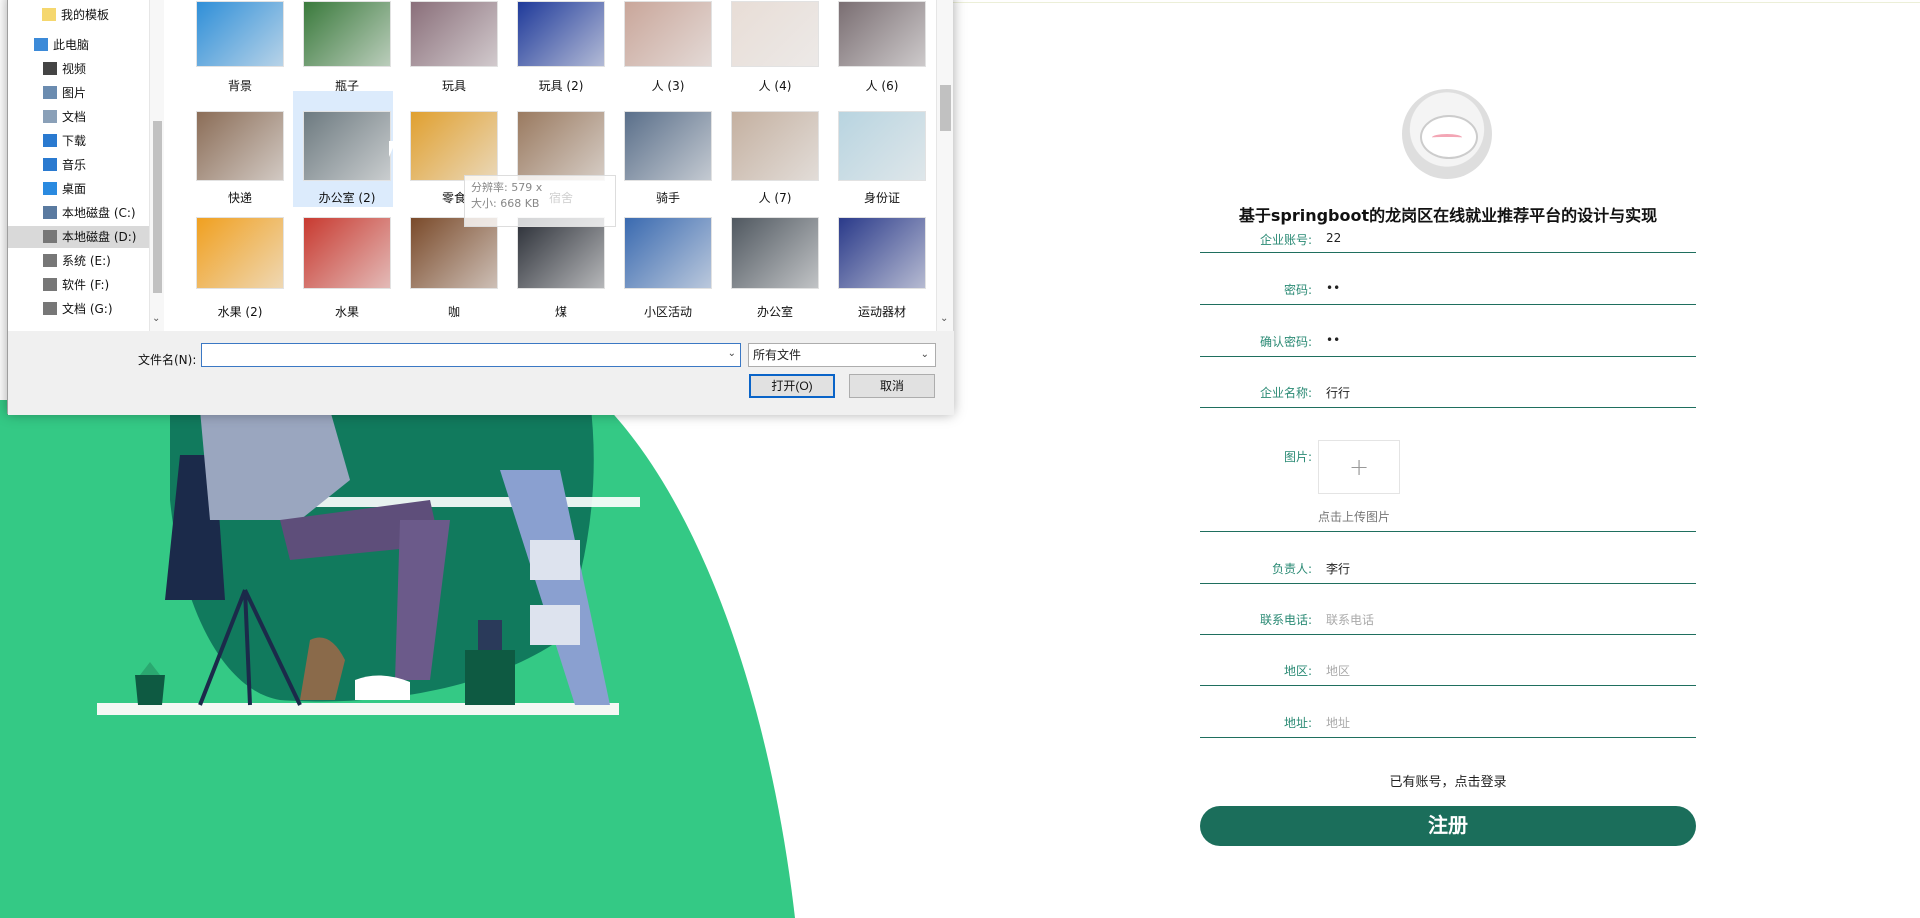 This screenshot has width=1920, height=918. Describe the element at coordinates (1448, 567) in the screenshot. I see `contact-person-field: 负责人: 李行` at that location.